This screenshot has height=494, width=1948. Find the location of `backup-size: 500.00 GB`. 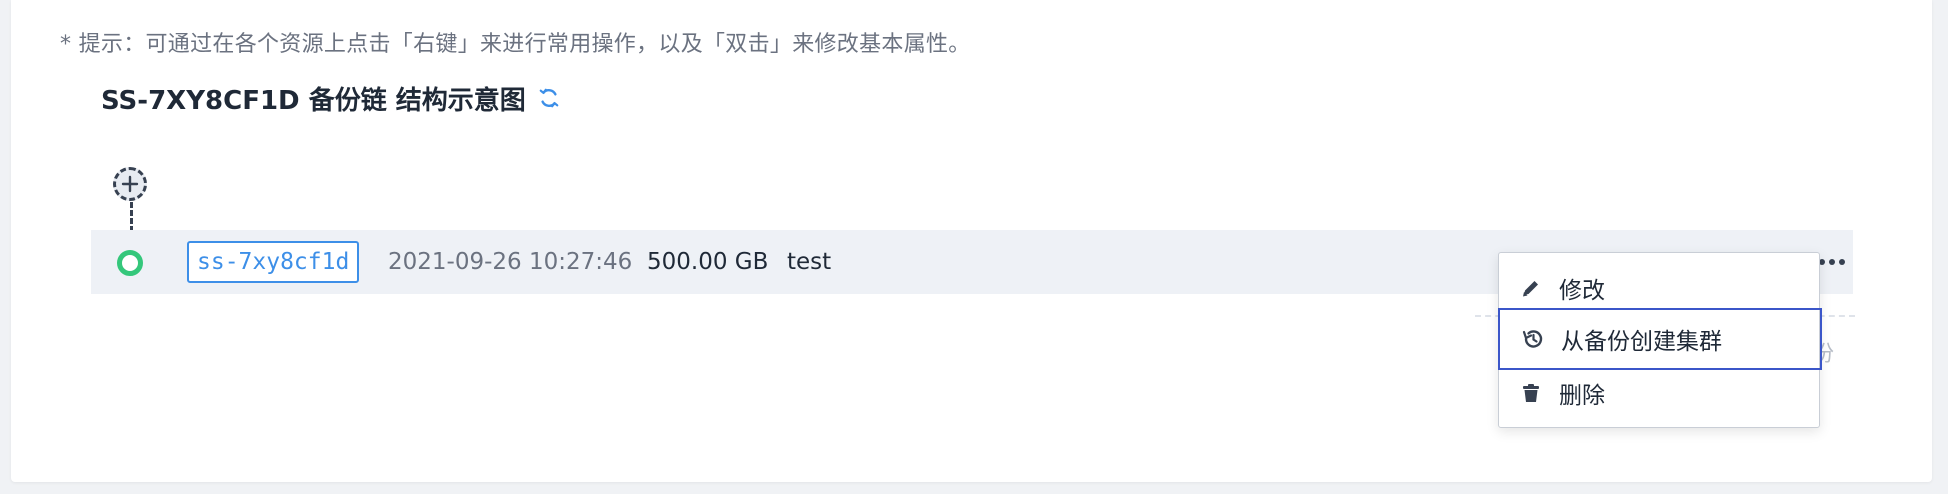

backup-size: 500.00 GB is located at coordinates (708, 262).